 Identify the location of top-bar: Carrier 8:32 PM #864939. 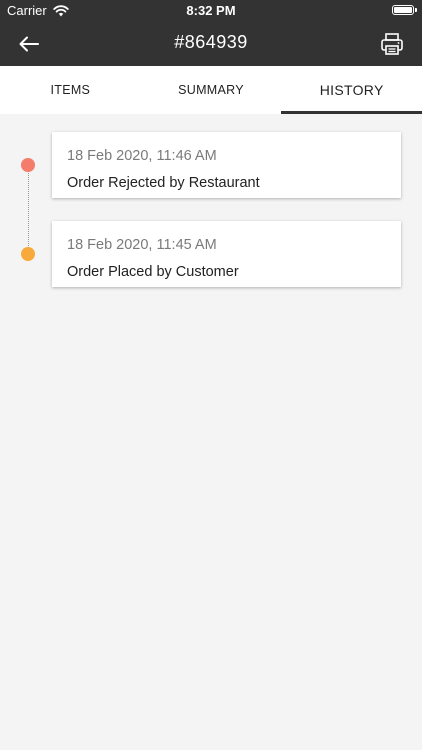
(211, 33).